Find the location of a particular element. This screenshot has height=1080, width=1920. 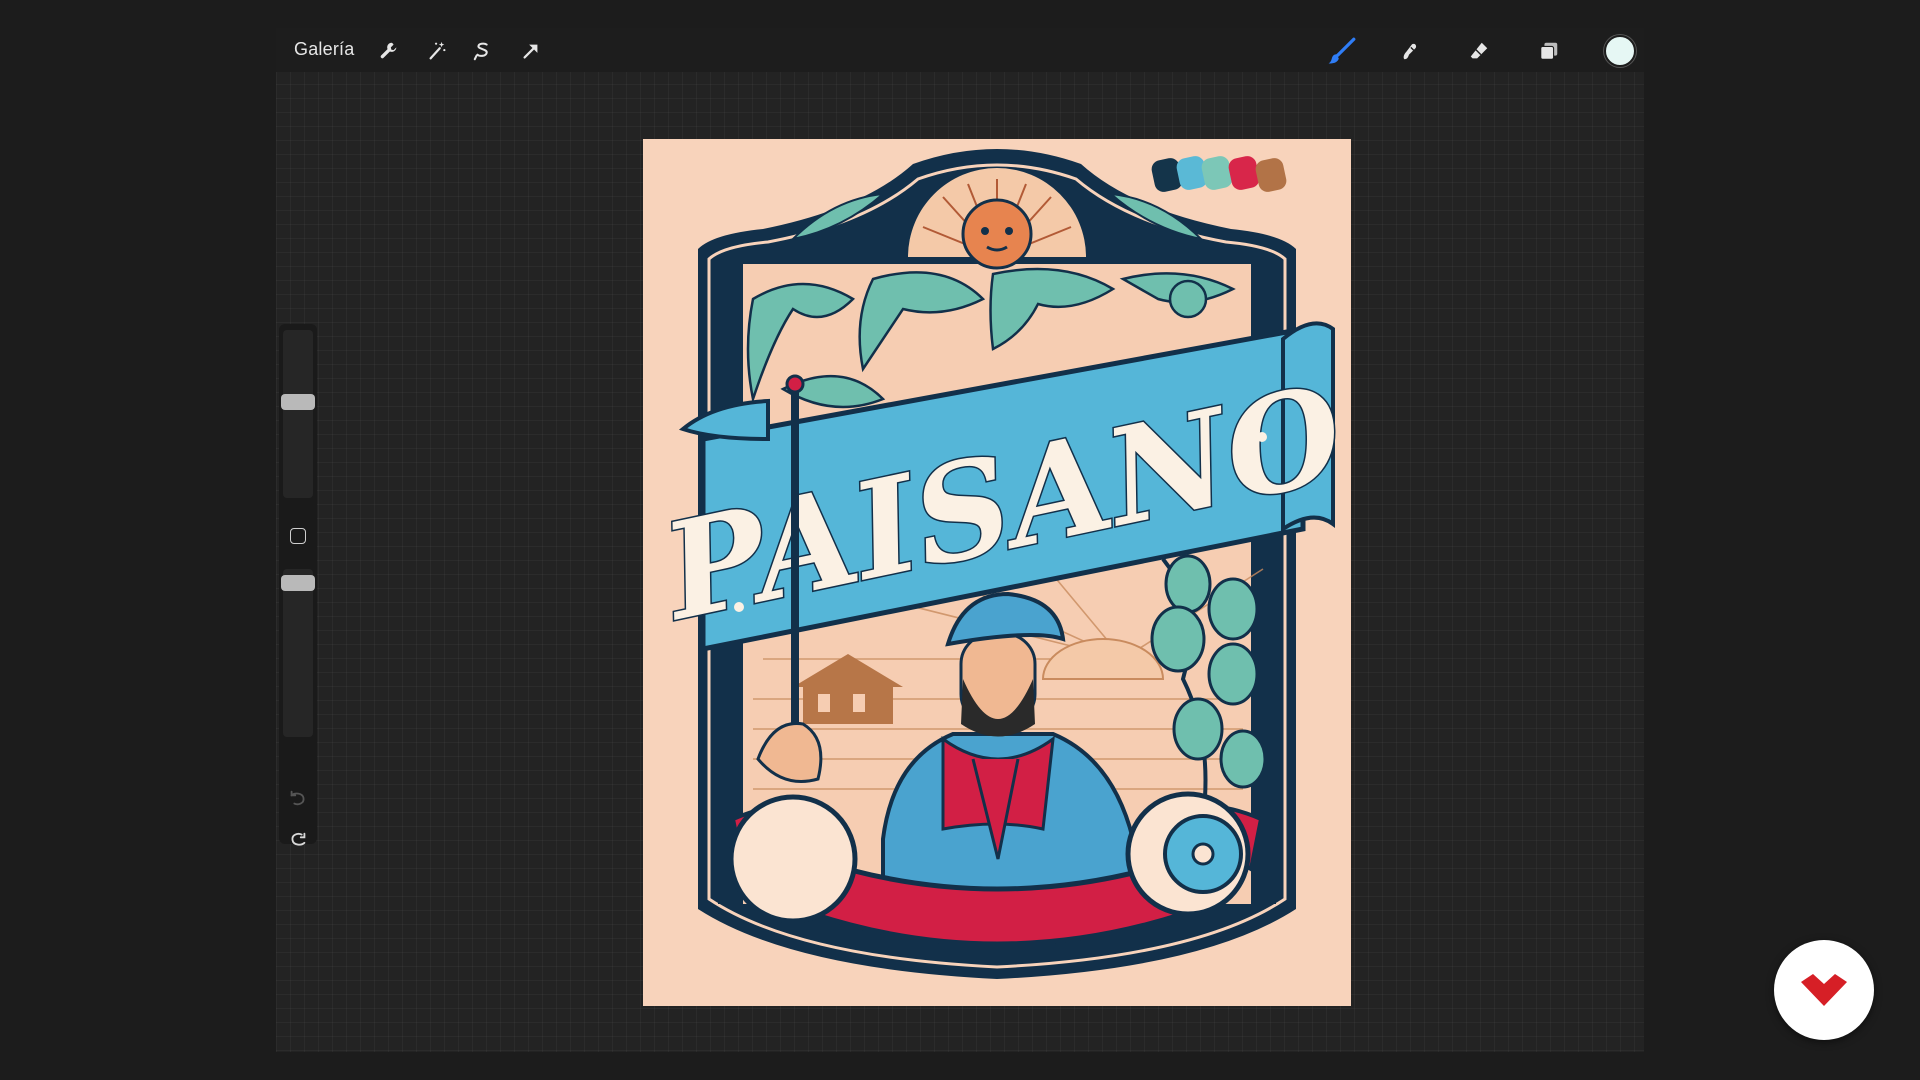

brush-icon is located at coordinates (1342, 50).